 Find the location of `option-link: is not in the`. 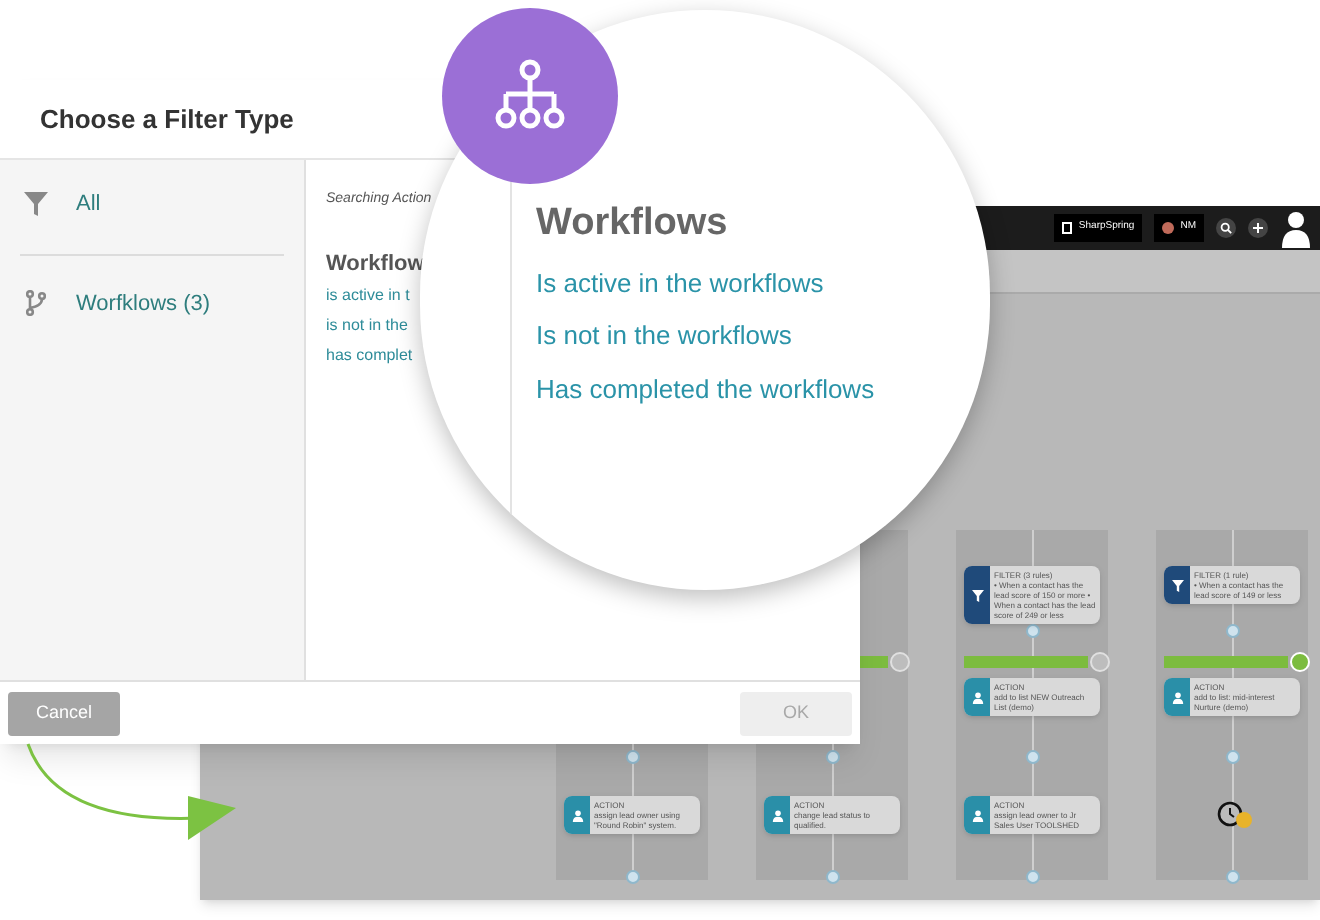

option-link: is not in the is located at coordinates (367, 326).